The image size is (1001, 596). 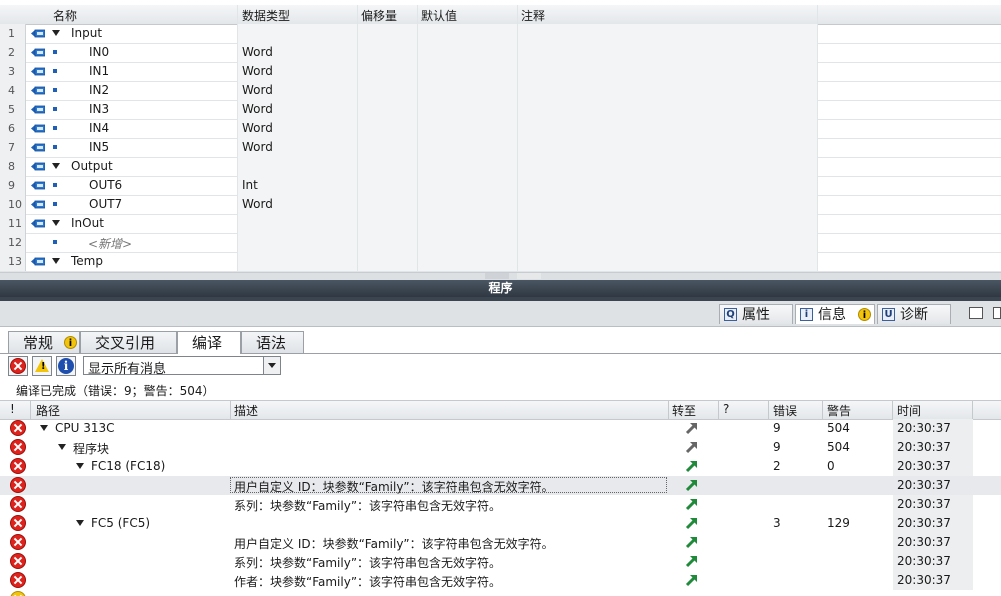 What do you see at coordinates (500, 167) in the screenshot?
I see `interface-row: 8 Output` at bounding box center [500, 167].